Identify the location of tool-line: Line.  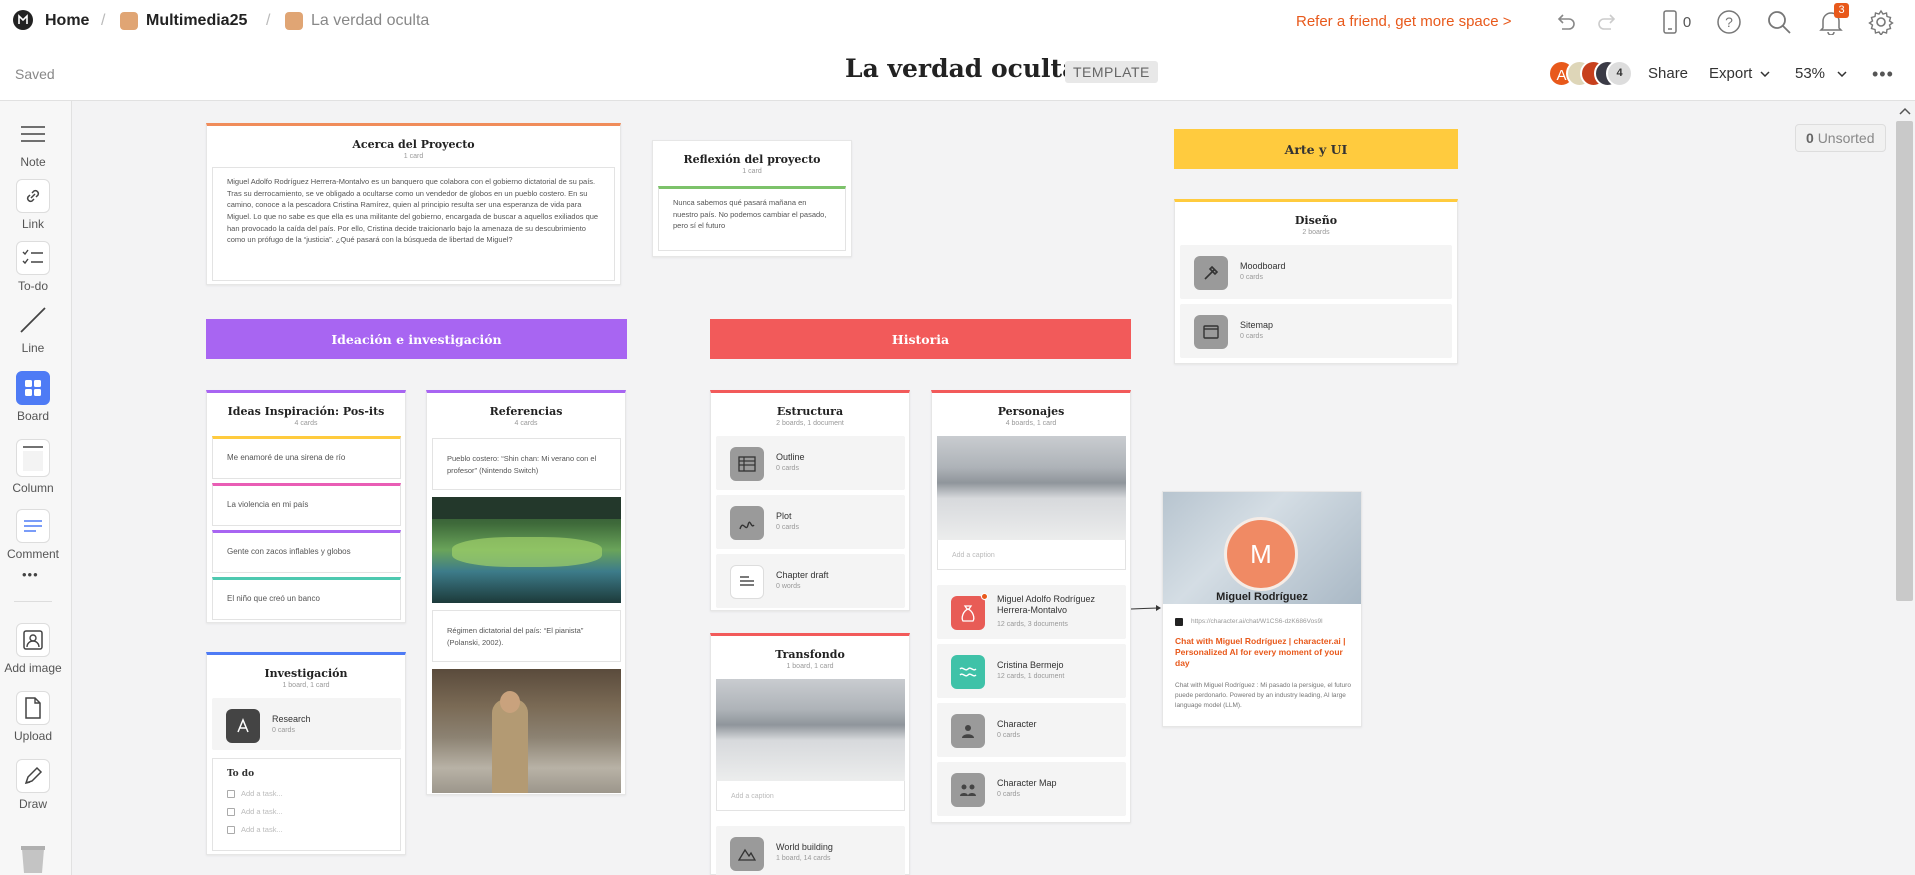
(33, 329).